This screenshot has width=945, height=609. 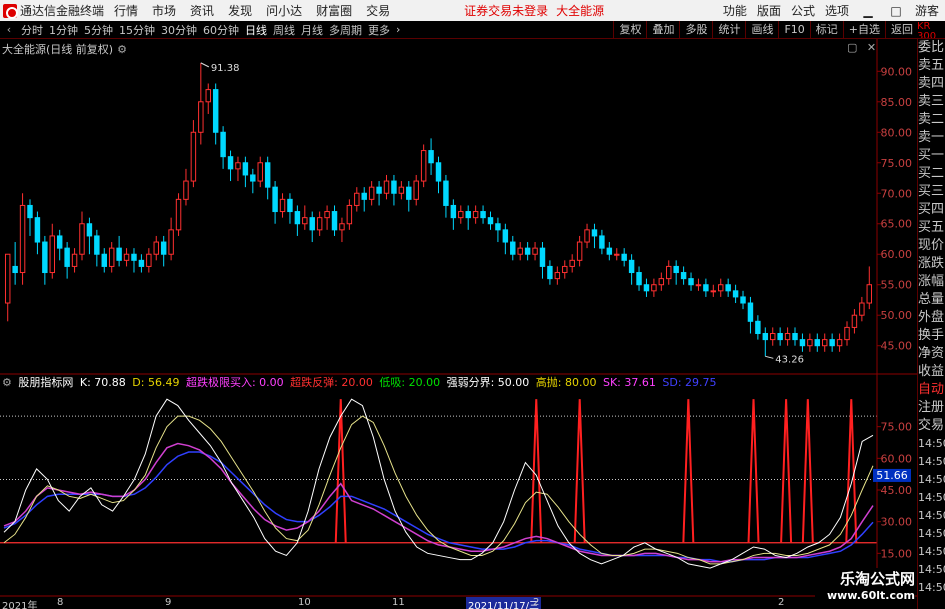 I want to click on indicator-tick-label: 45.00, so click(x=897, y=490).